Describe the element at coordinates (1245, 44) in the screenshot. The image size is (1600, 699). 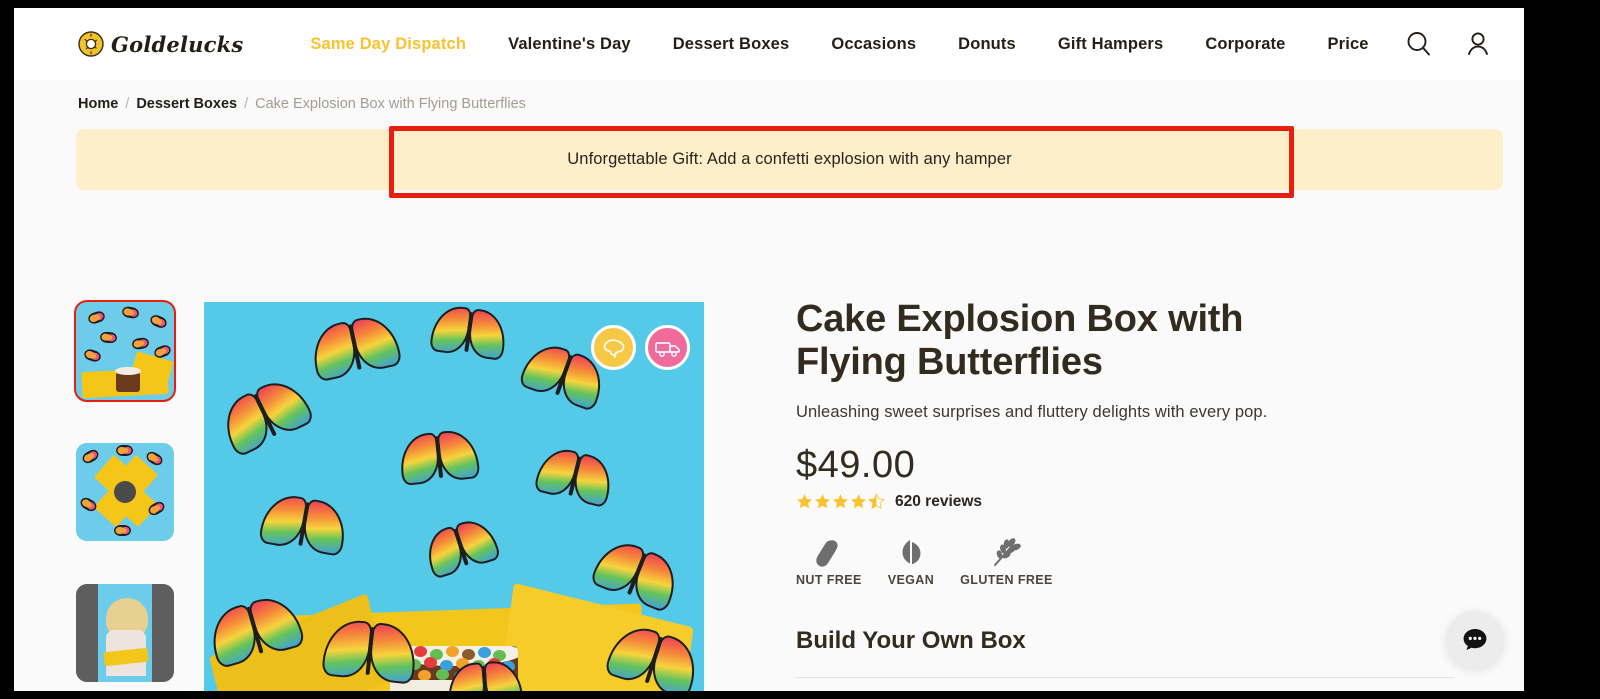
I see `nav-item-corporate: Corporate` at that location.